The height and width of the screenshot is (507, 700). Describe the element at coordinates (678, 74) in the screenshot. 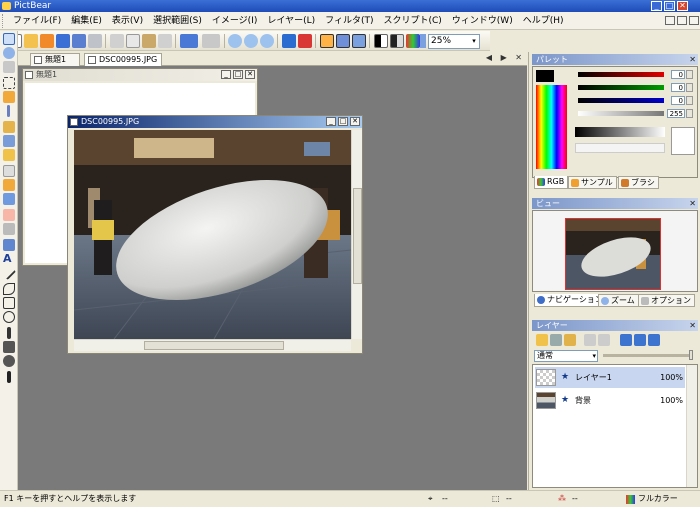

I see `red-value: 0` at that location.